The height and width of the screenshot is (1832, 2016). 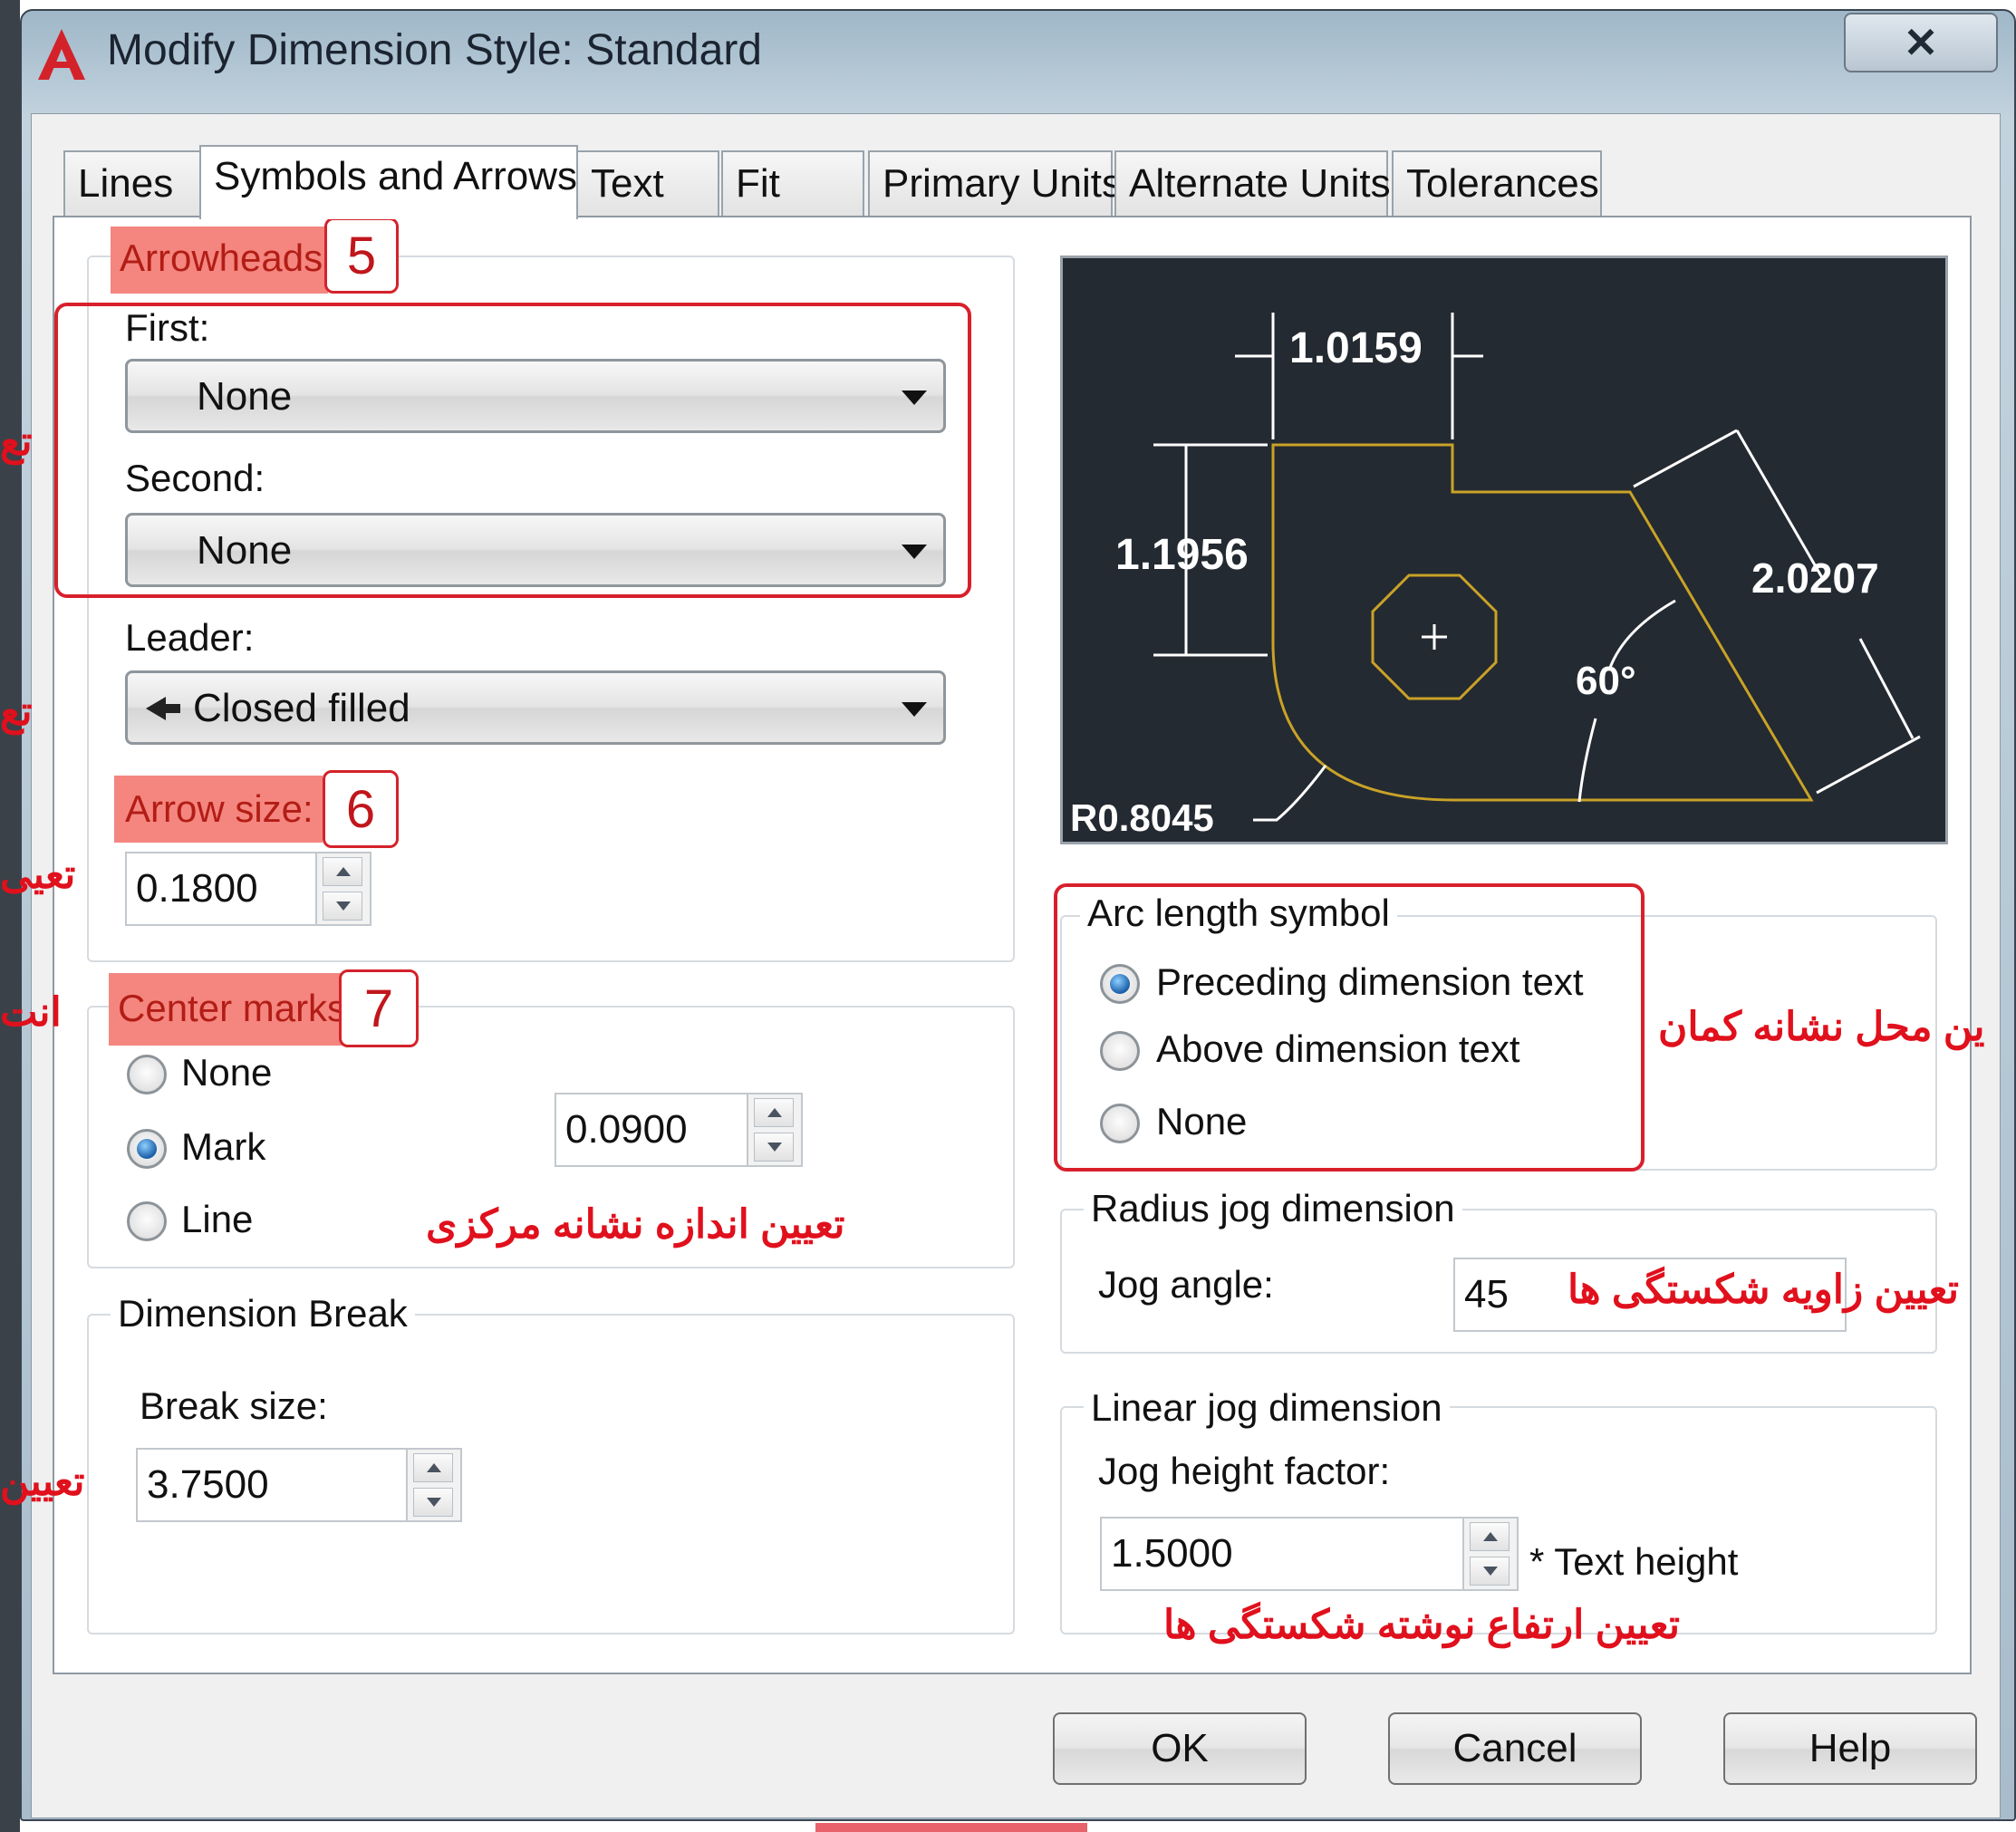 I want to click on arc-none-radio, so click(x=1120, y=1124).